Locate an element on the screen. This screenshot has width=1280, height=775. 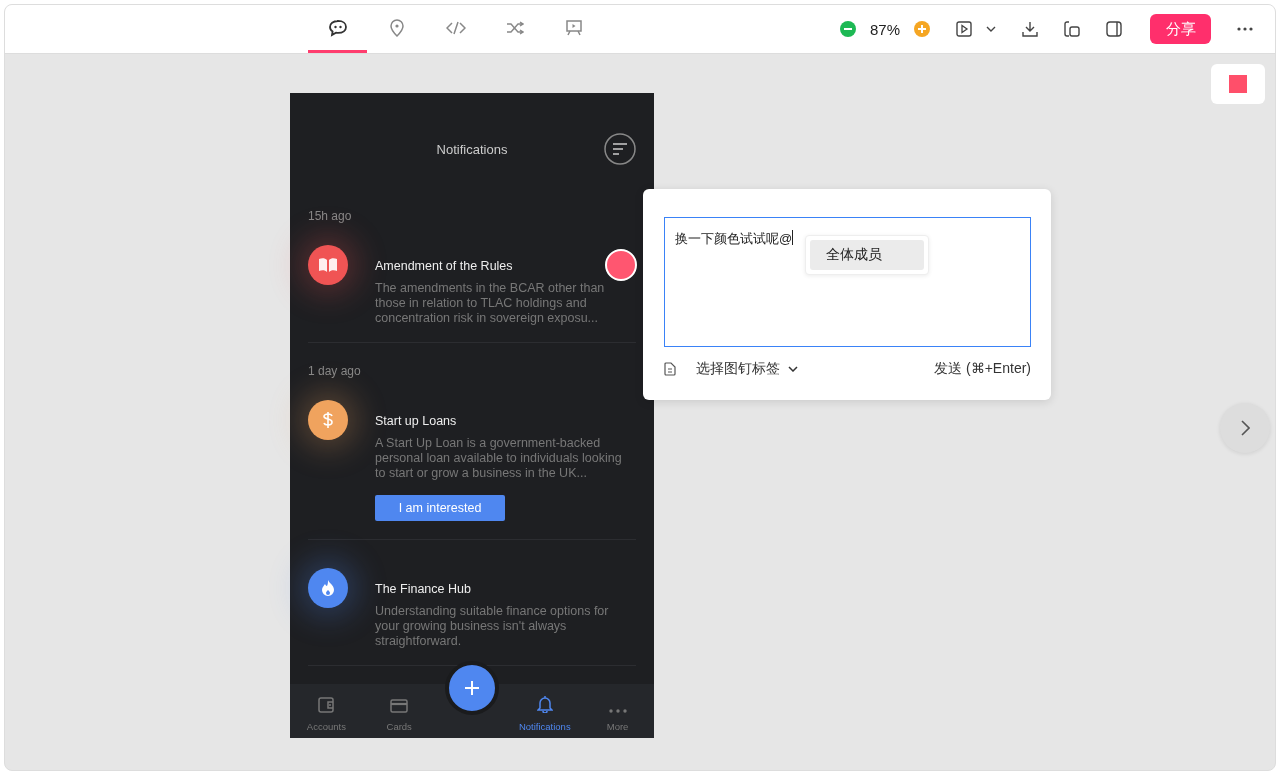
time-label: 15h ago is located at coordinates (330, 216).